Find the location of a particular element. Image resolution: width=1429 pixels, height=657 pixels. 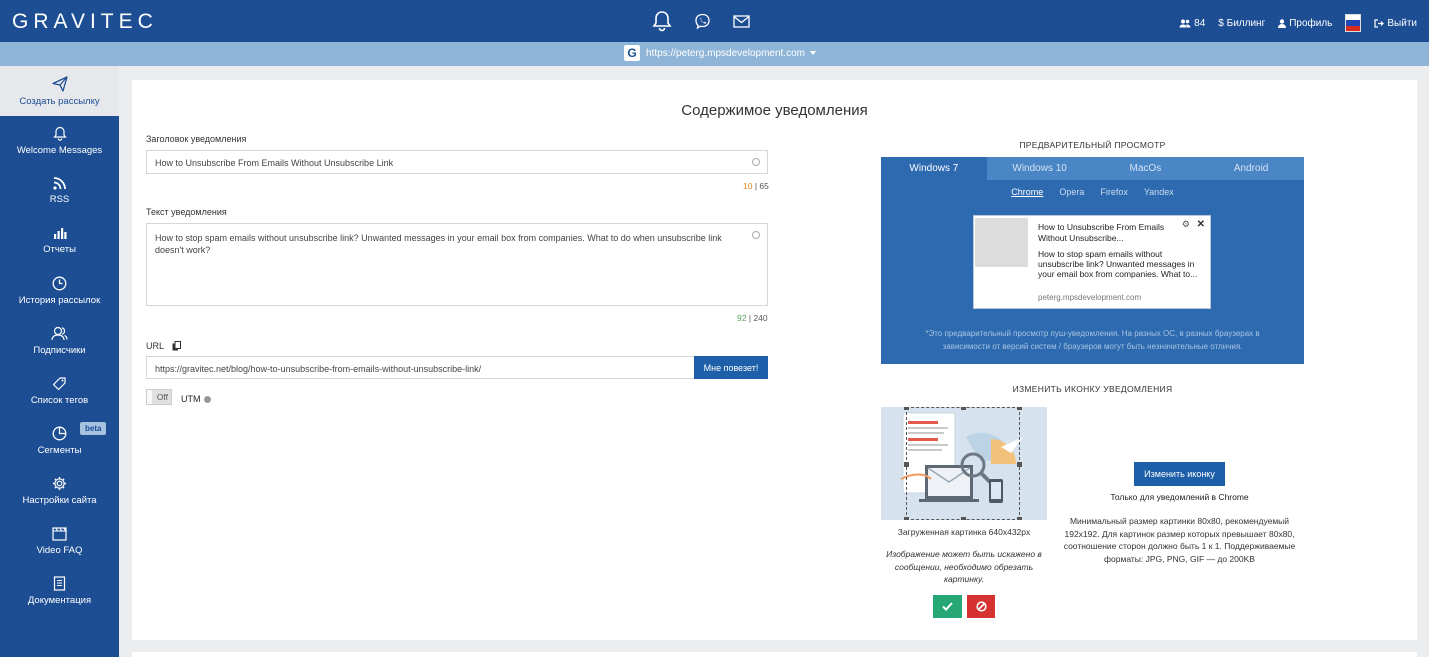

utm-toggle-state: Off is located at coordinates (162, 397).